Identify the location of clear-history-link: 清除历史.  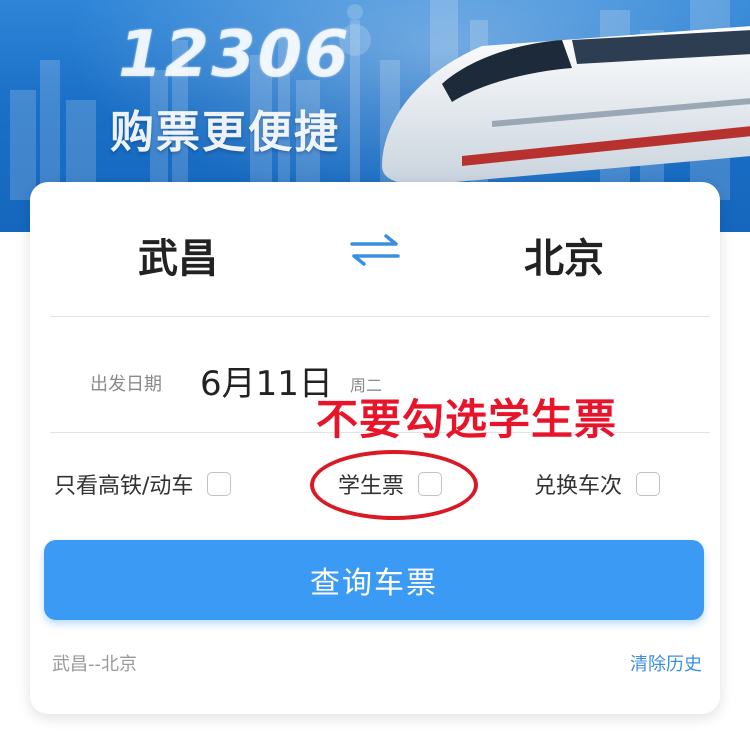
(666, 663).